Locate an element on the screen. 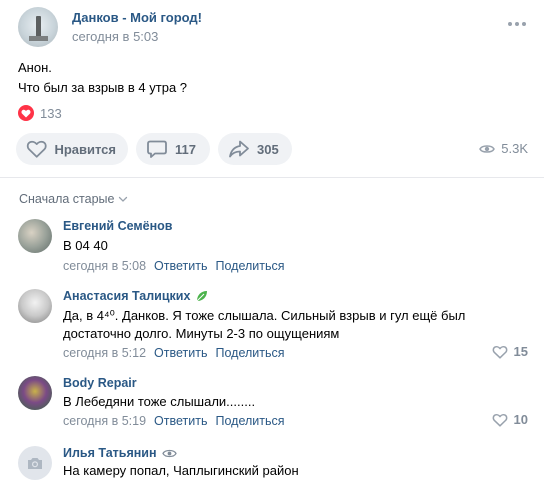 The image size is (544, 488). comment-author: Илья Татьянин is located at coordinates (120, 453).